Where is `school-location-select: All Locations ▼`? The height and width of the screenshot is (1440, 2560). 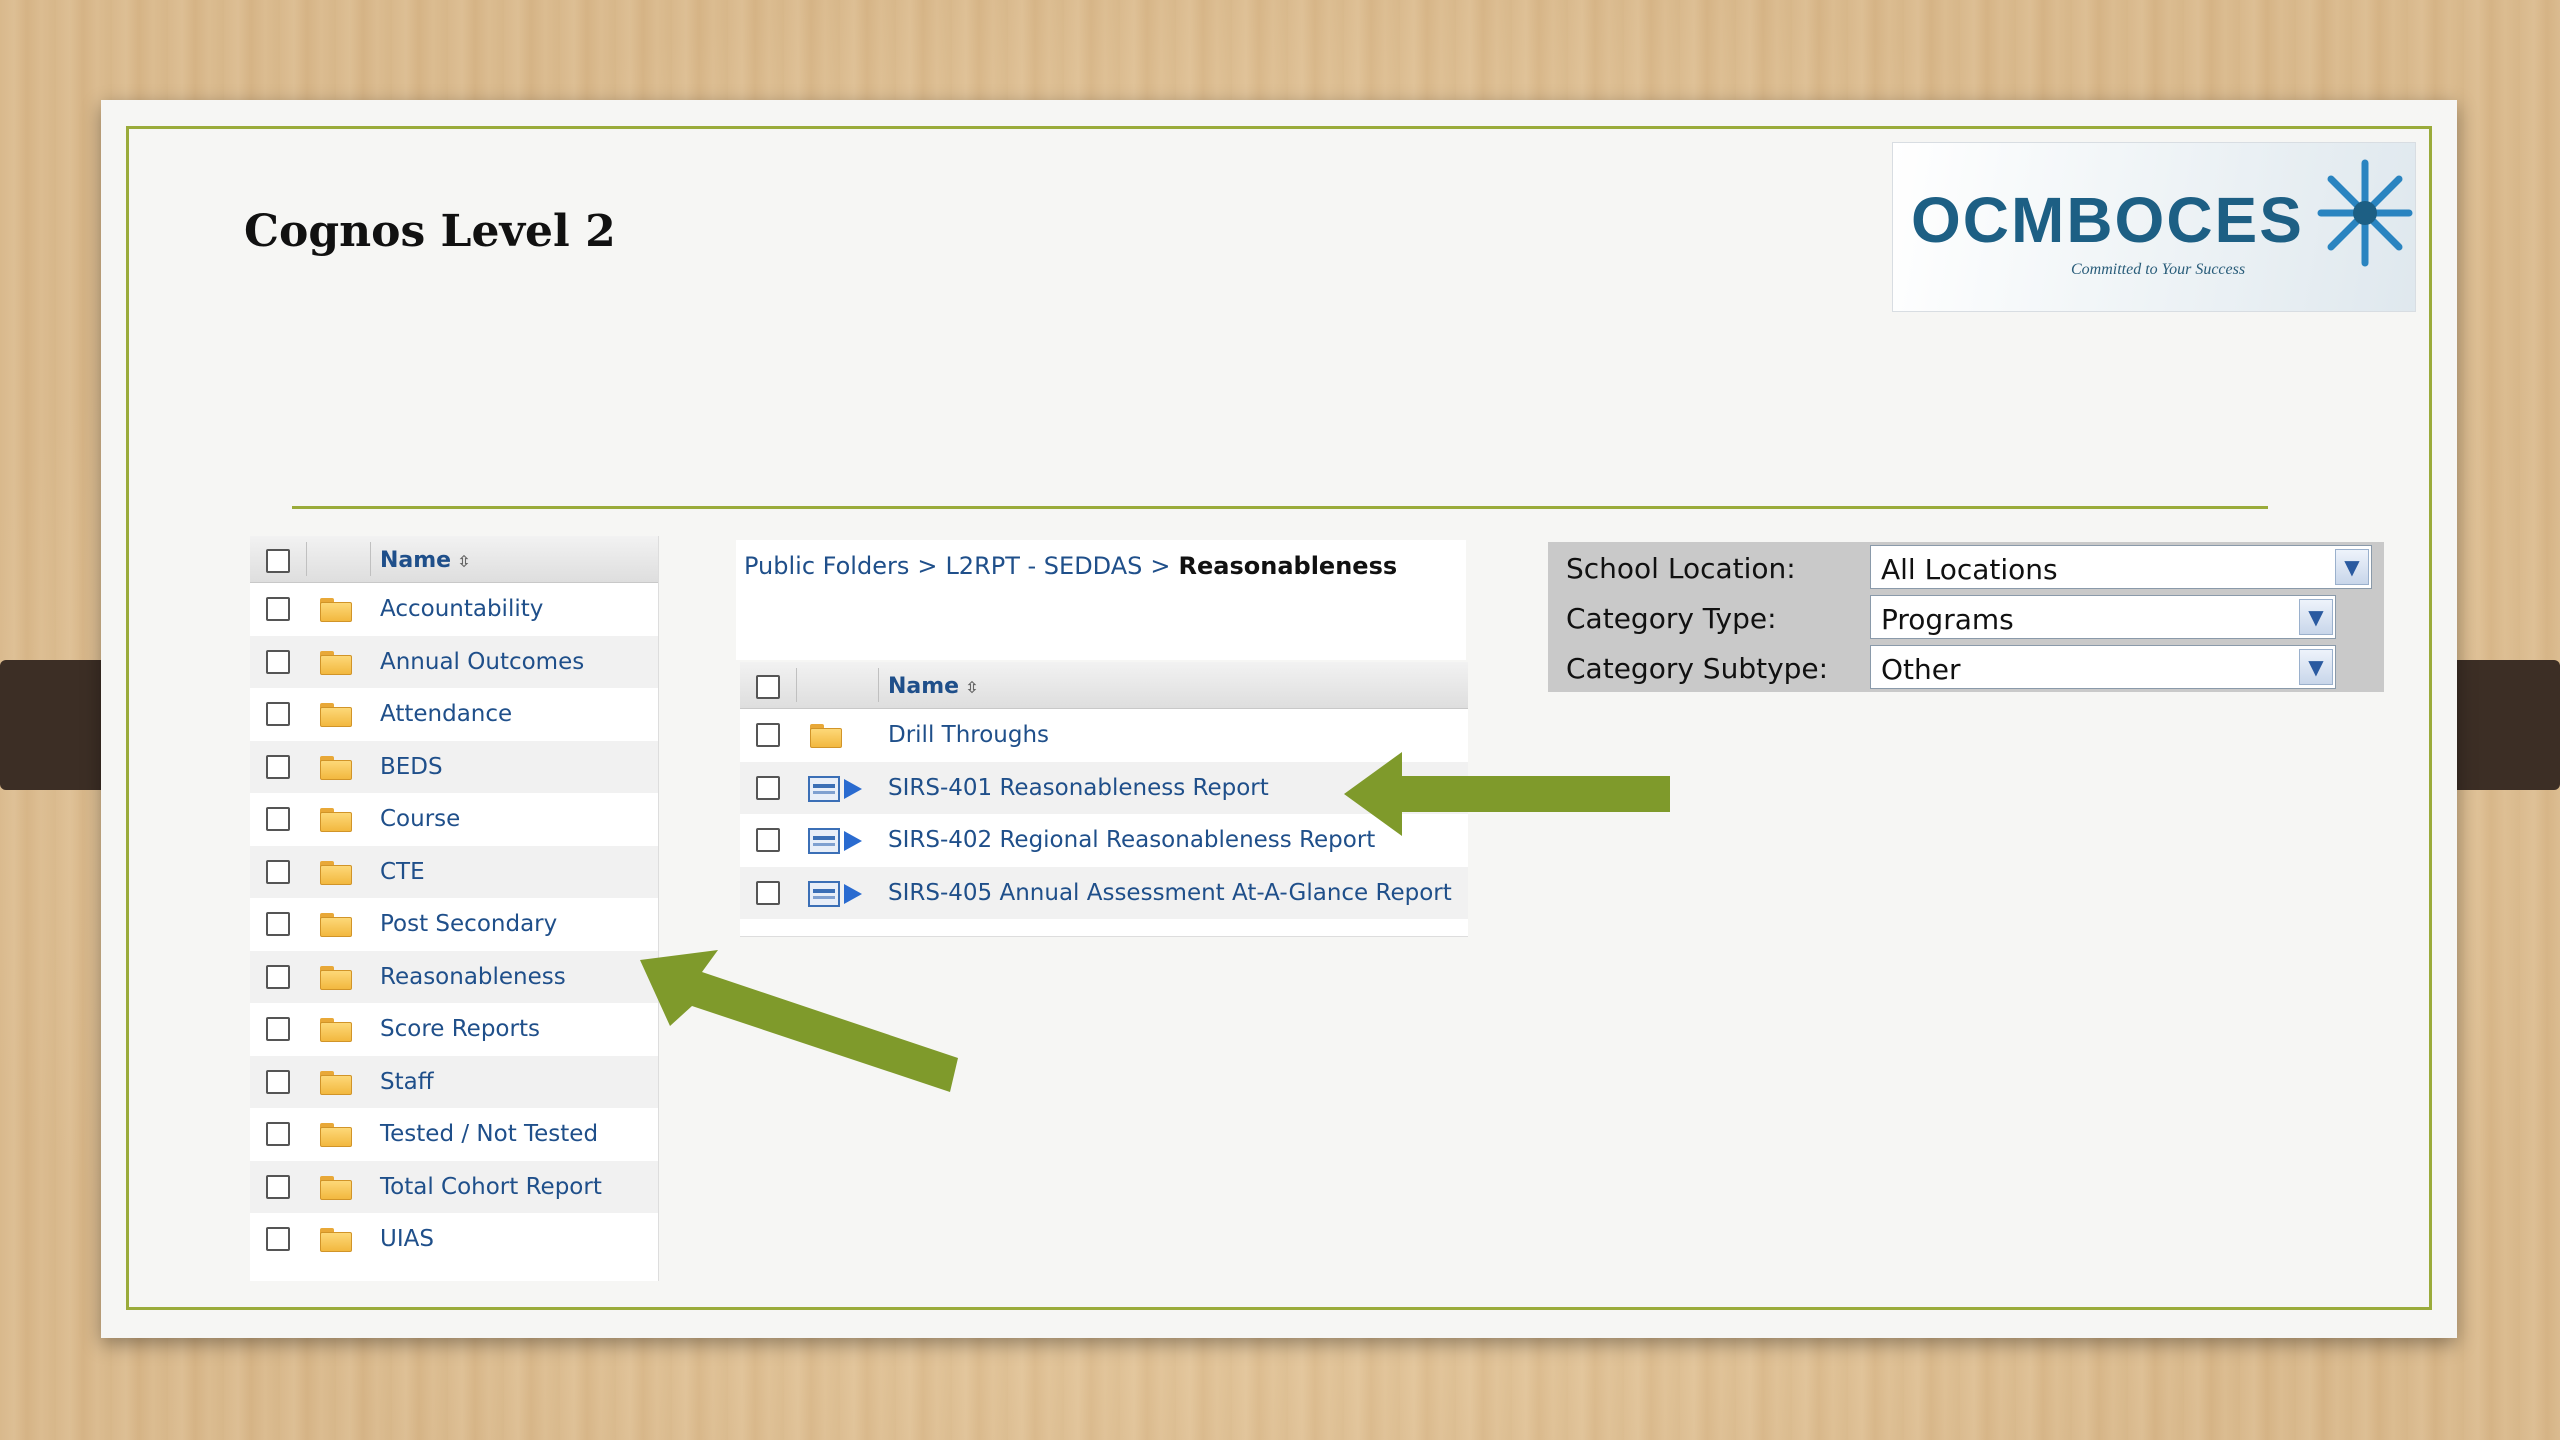
school-location-select: All Locations ▼ is located at coordinates (2121, 567).